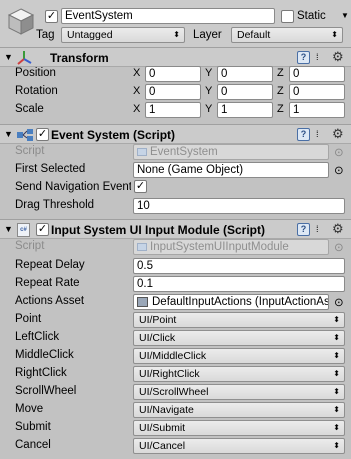 The width and height of the screenshot is (351, 459). Describe the element at coordinates (239, 446) in the screenshot. I see `cancel-dropdown: UI/Cancel ⬍` at that location.